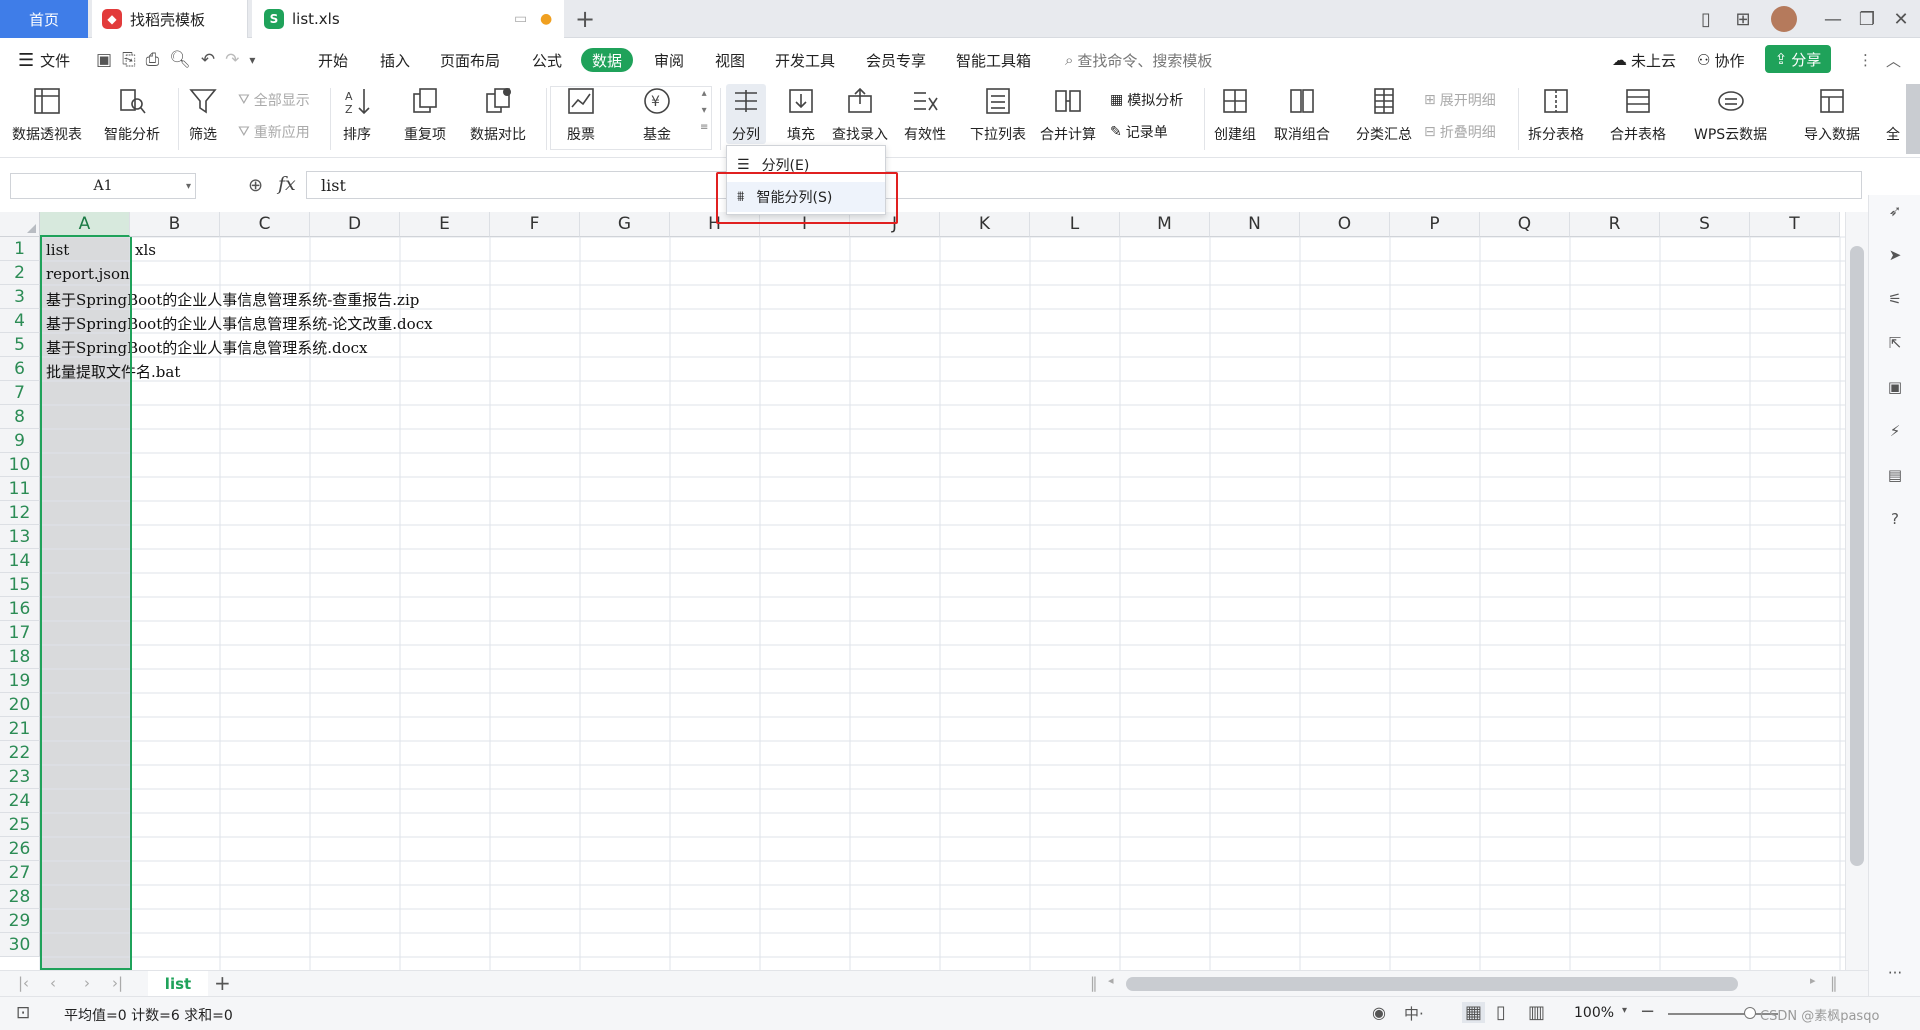 This screenshot has height=1030, width=1920. I want to click on subtotal-button: 分类汇总, so click(1384, 114).